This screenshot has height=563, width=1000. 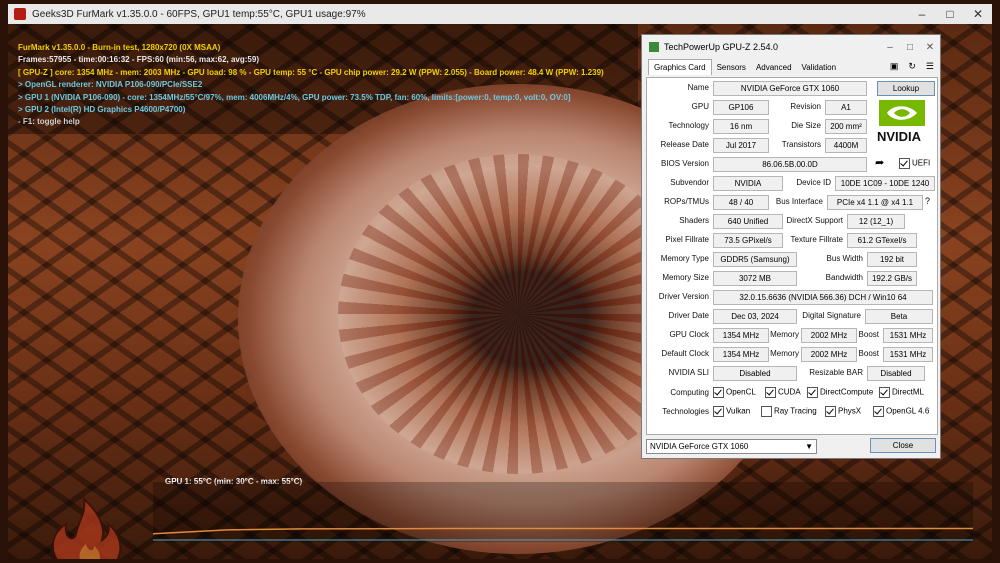 What do you see at coordinates (654, 47) in the screenshot?
I see `gpuz-app-icon` at bounding box center [654, 47].